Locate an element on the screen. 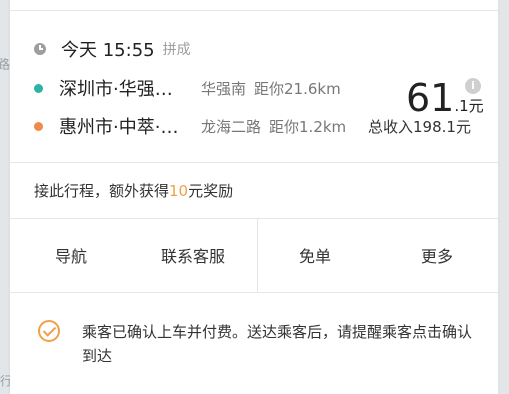 This screenshot has height=394, width=509. reward-amount: 10 is located at coordinates (179, 191).